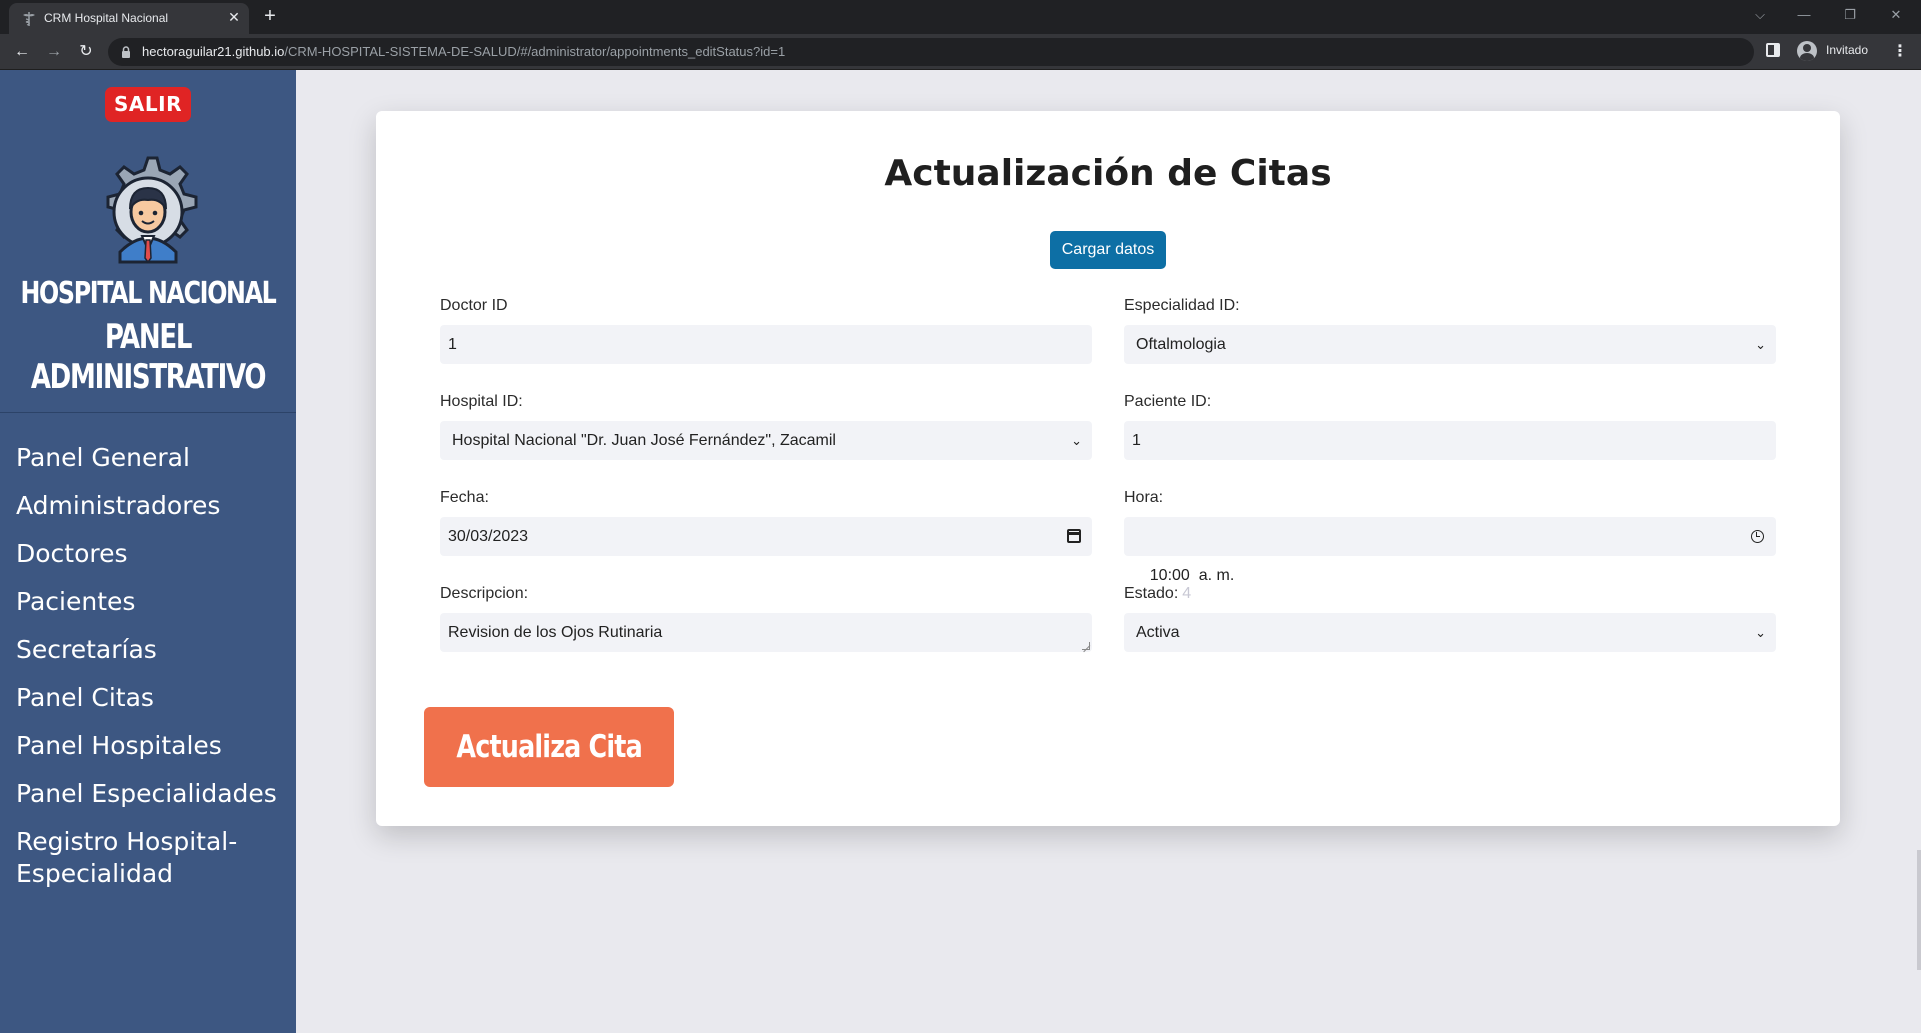 The width and height of the screenshot is (1921, 1033). What do you see at coordinates (1757, 536) in the screenshot?
I see `clock-icon` at bounding box center [1757, 536].